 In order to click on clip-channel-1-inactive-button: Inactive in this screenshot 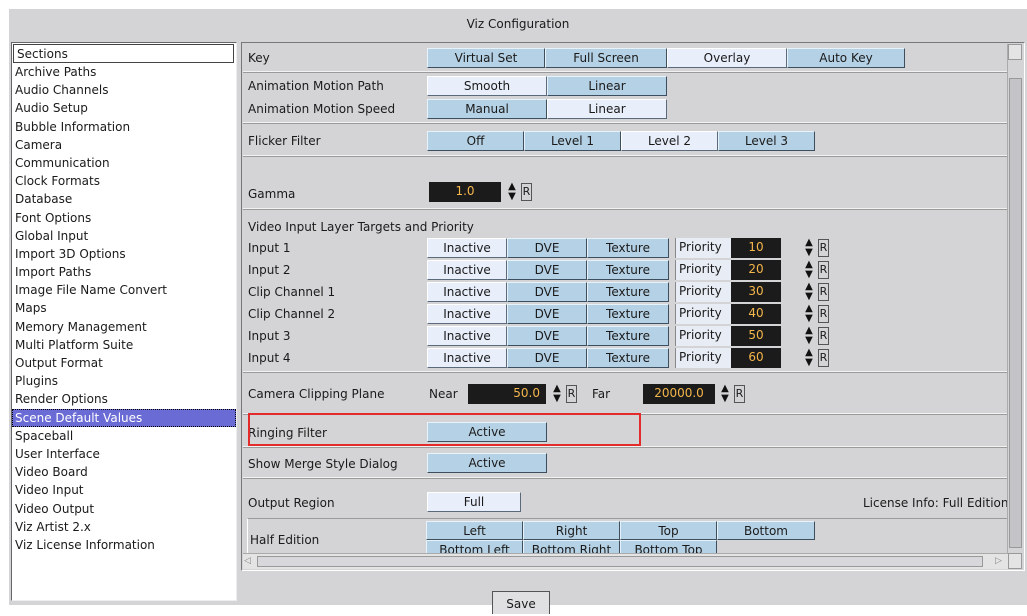, I will do `click(467, 292)`.